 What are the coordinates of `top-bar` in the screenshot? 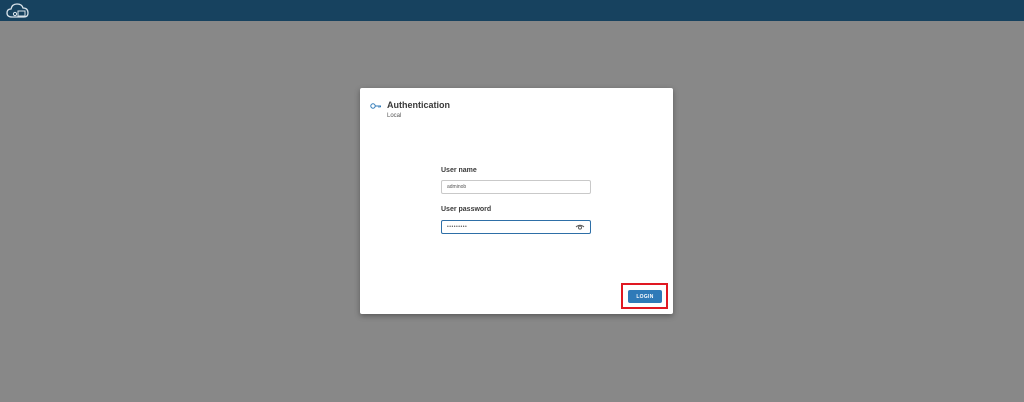 It's located at (512, 10).